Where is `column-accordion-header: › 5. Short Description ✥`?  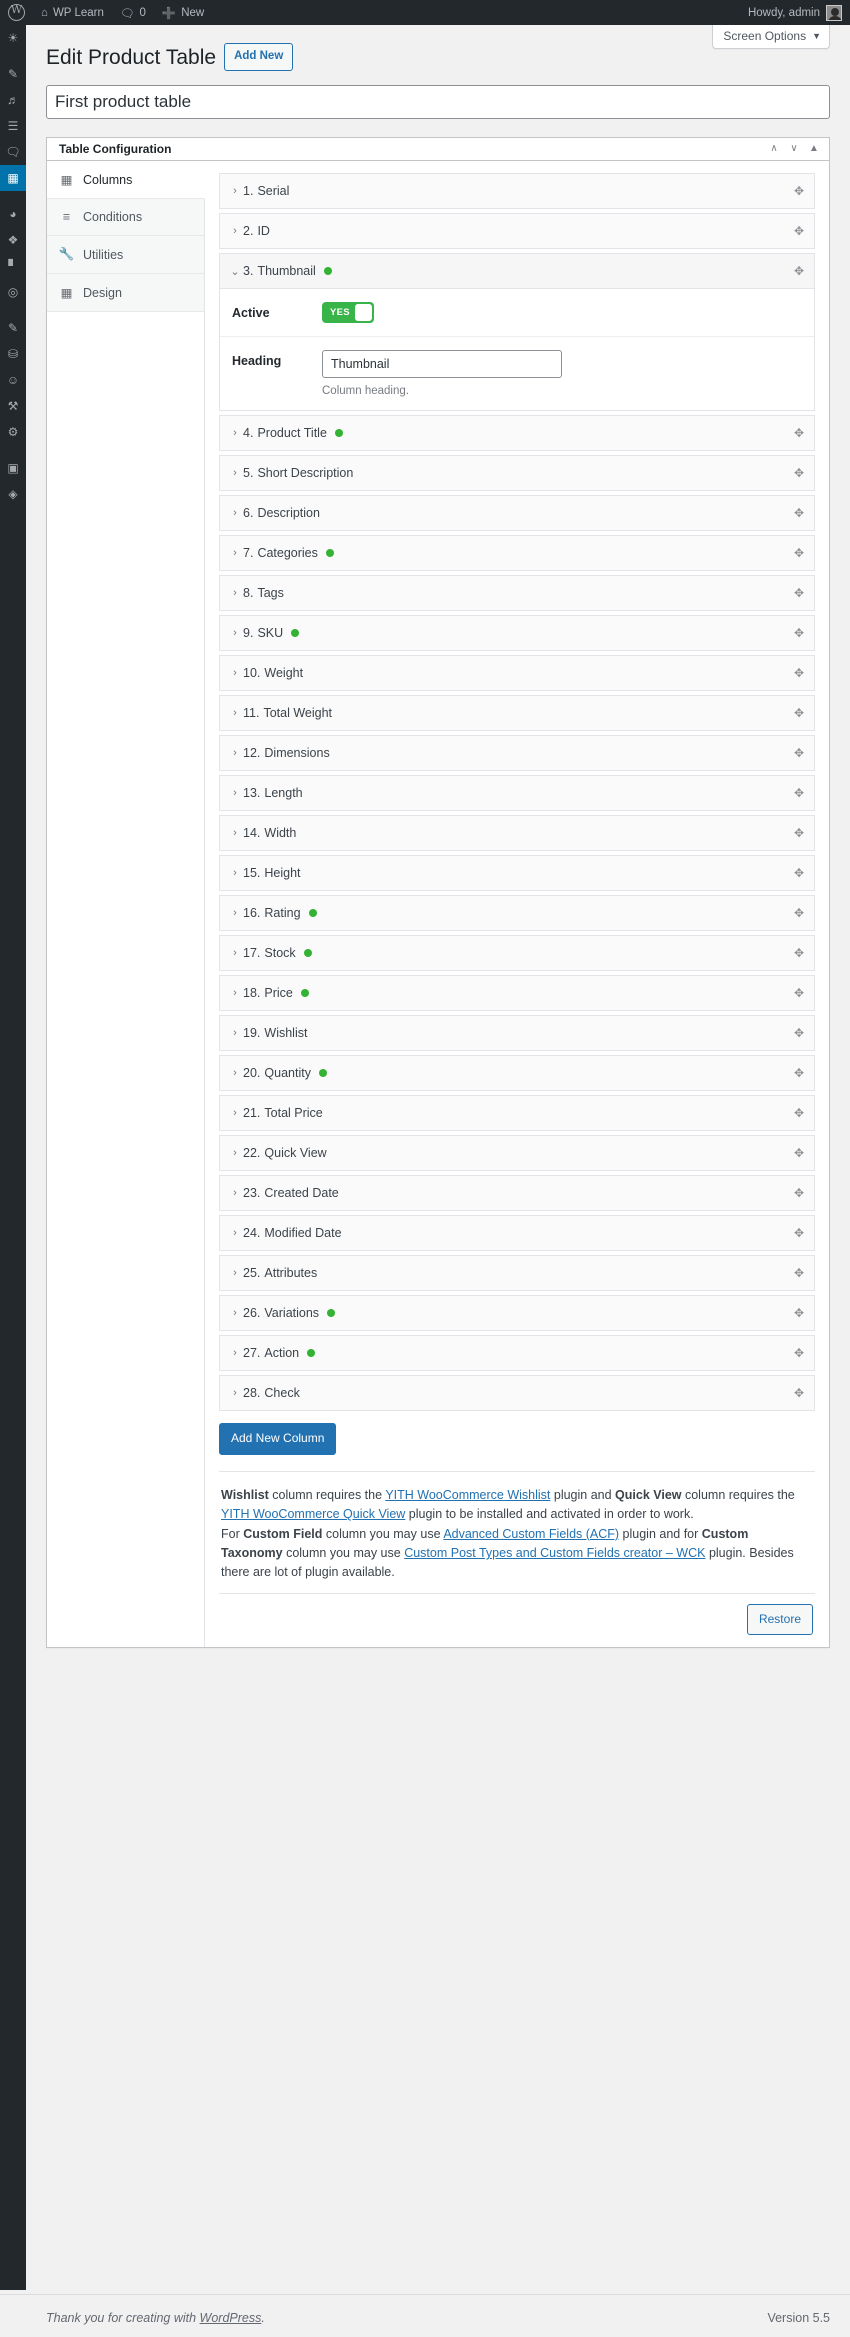
column-accordion-header: › 5. Short Description ✥ is located at coordinates (517, 473).